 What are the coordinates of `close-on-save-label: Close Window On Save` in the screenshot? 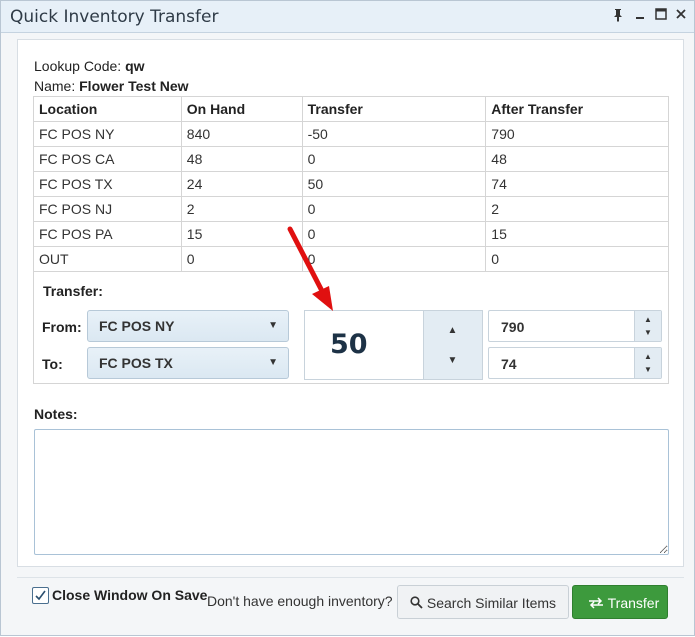 It's located at (130, 595).